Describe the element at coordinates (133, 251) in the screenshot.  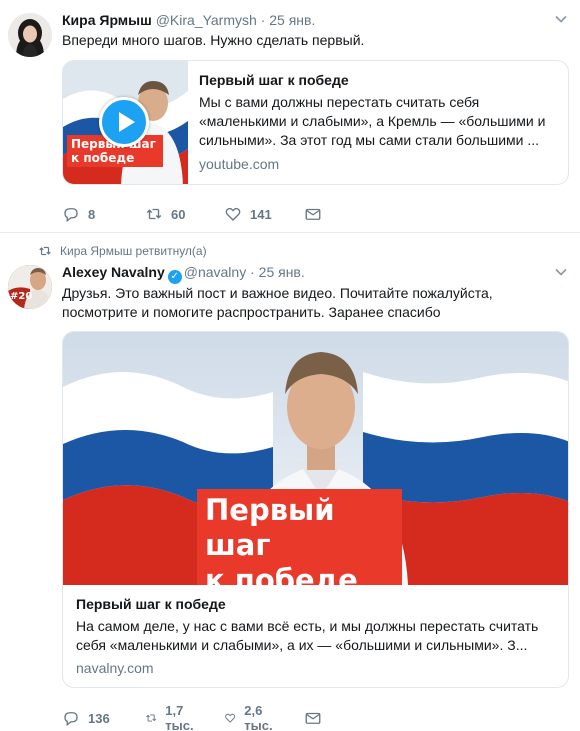
I see `retweet-context-text: Кира Ярмыш ретвитнул(а)` at that location.